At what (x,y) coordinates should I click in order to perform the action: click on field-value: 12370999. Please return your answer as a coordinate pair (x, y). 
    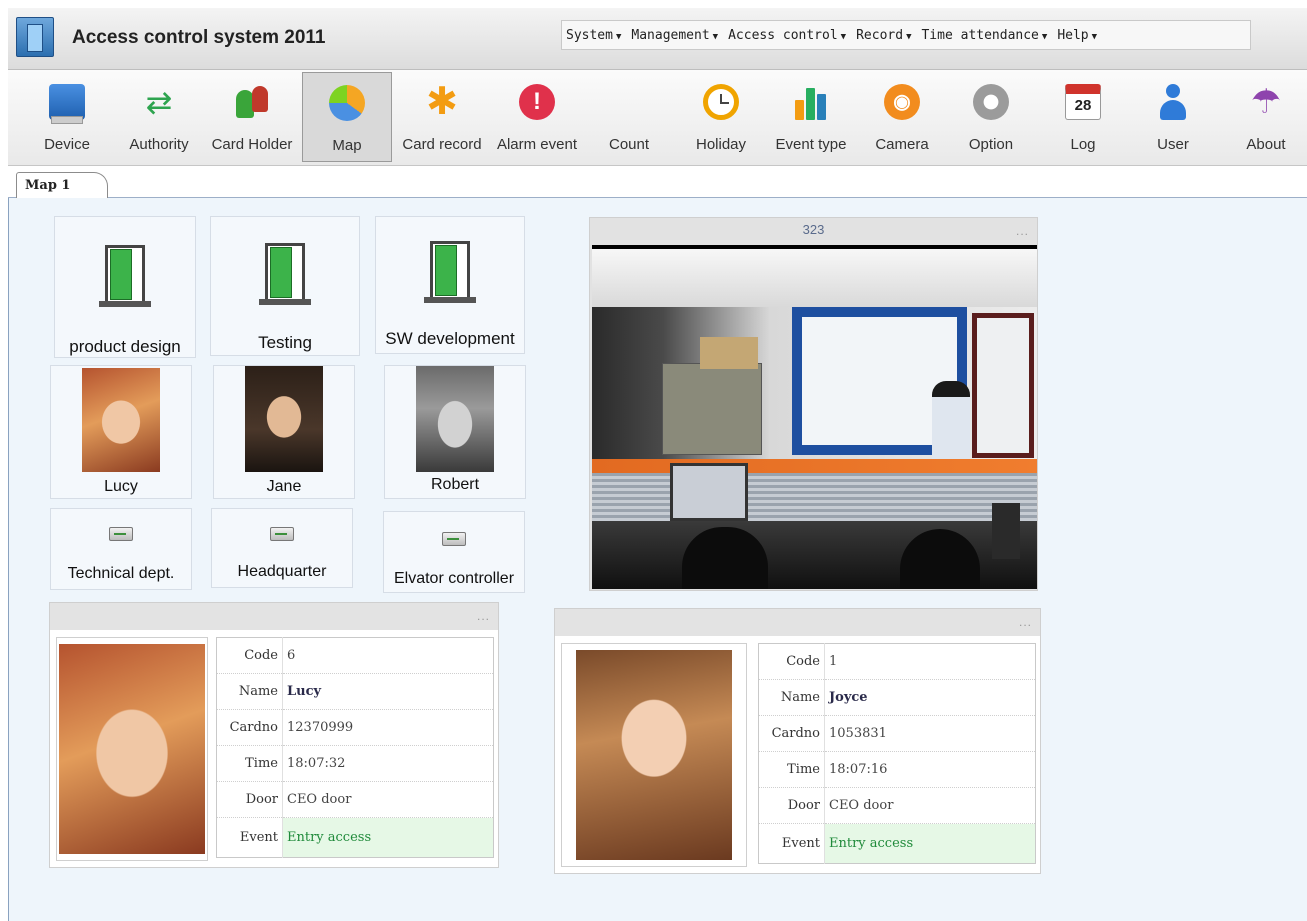
    Looking at the image, I should click on (388, 727).